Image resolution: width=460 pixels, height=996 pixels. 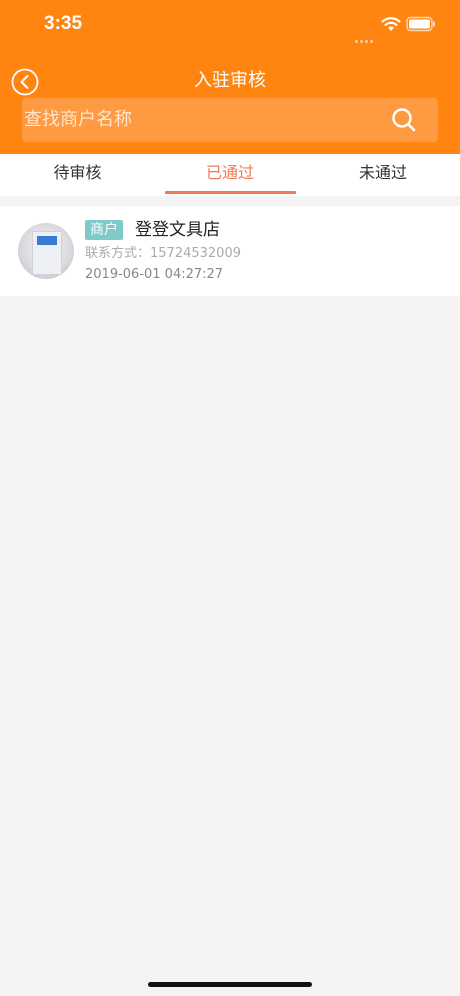 What do you see at coordinates (230, 120) in the screenshot?
I see `search-input: 查找商户名称` at bounding box center [230, 120].